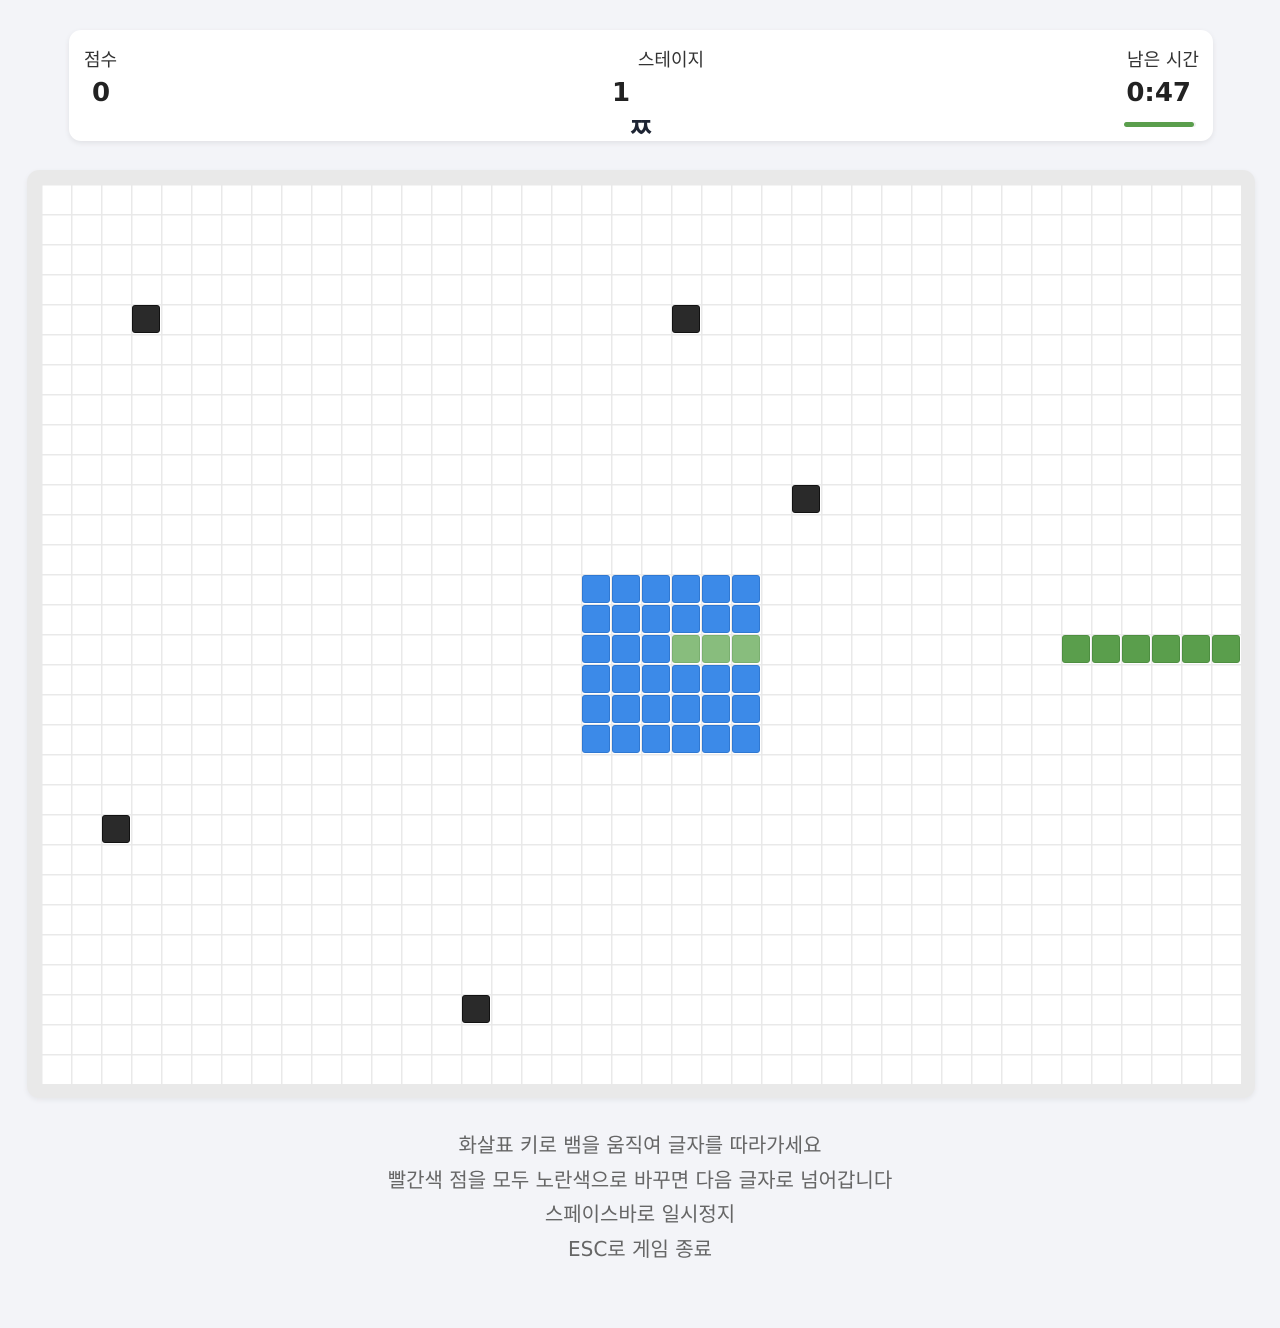 The height and width of the screenshot is (1328, 1280). What do you see at coordinates (640, 1179) in the screenshot?
I see `instruction-line: 빨간색 점을 모두 노란색으로 바꾸면 다음 글자로 넘어갑니다` at bounding box center [640, 1179].